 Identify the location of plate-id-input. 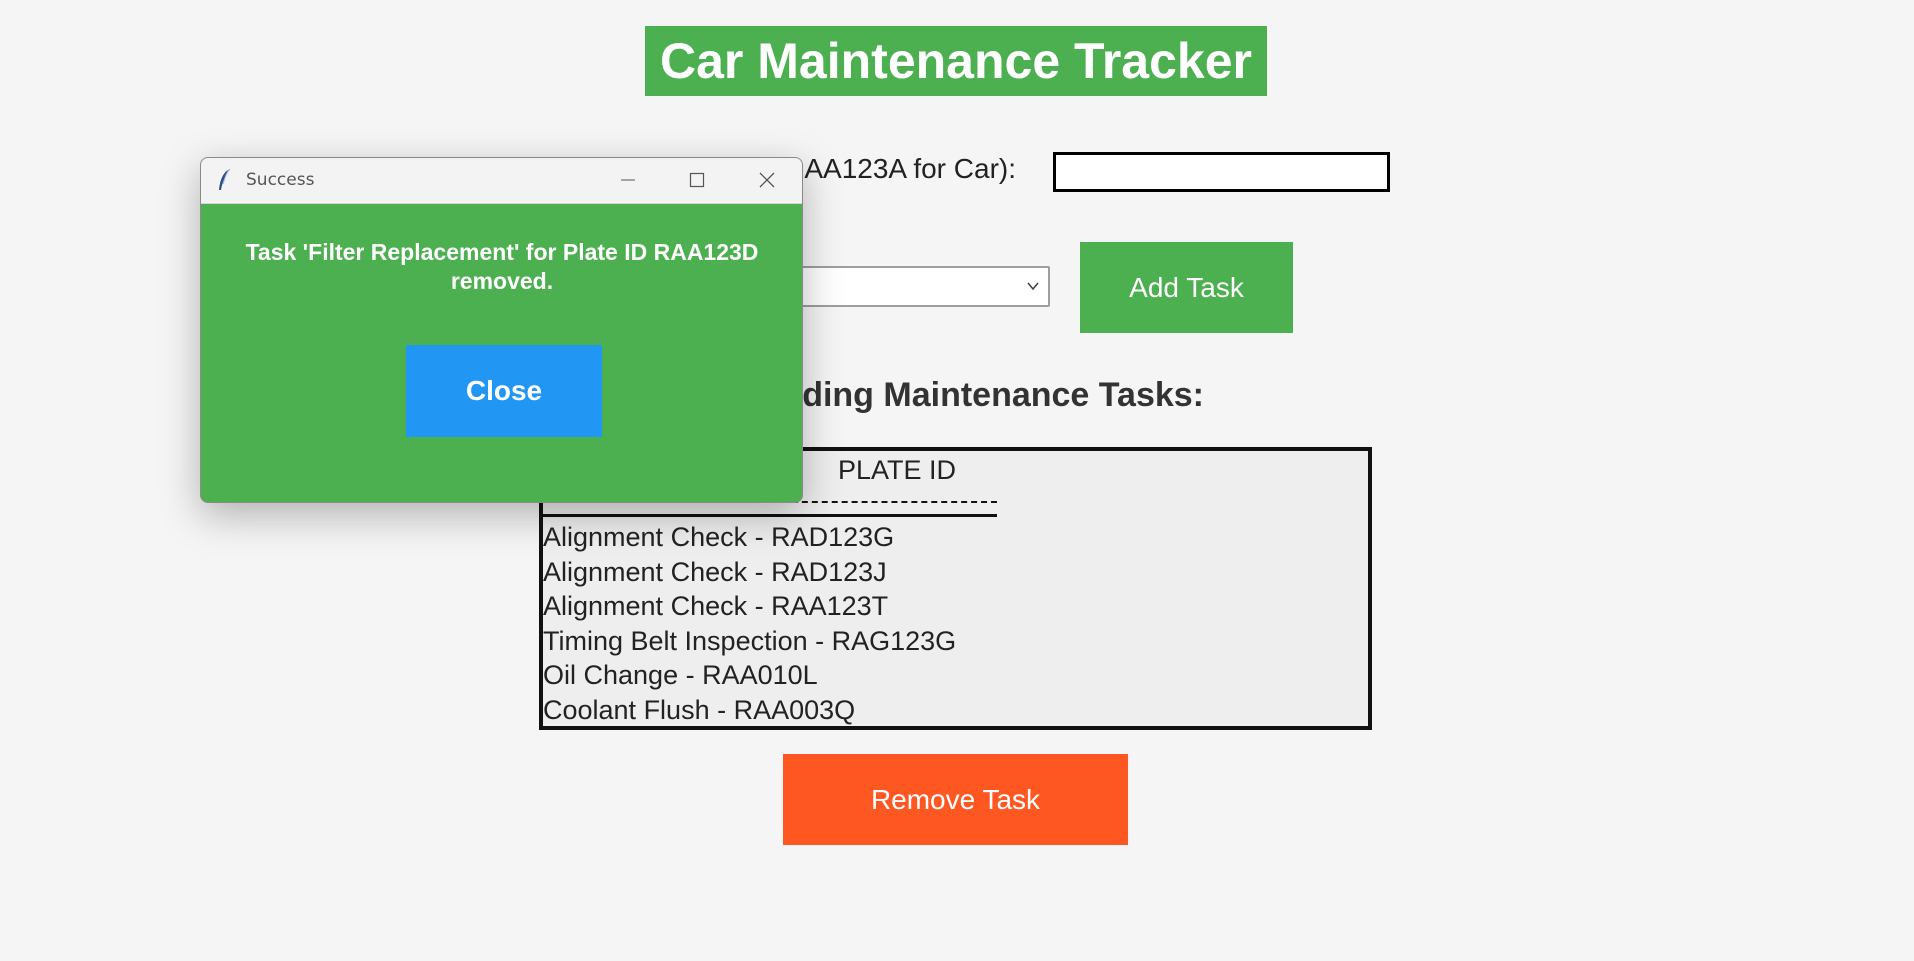
(1221, 172).